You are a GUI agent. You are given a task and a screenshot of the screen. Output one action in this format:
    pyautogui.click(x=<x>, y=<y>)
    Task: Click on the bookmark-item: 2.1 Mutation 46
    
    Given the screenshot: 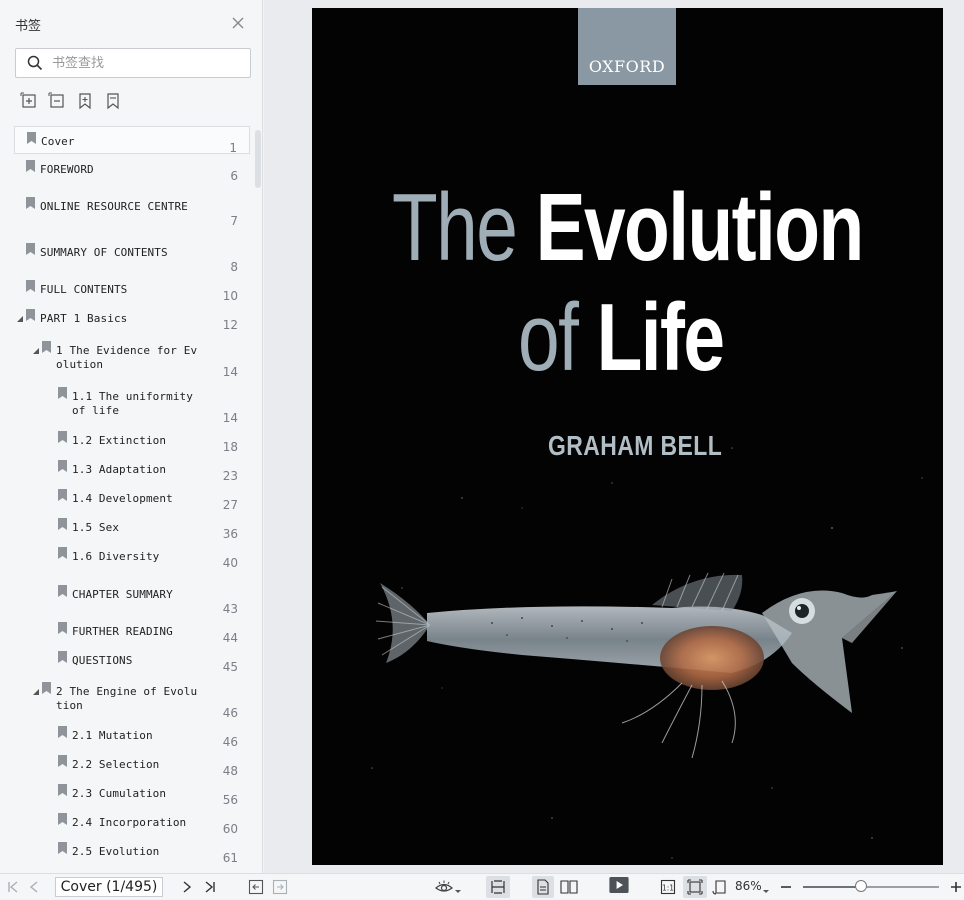 What is the action you would take?
    pyautogui.click(x=132, y=740)
    